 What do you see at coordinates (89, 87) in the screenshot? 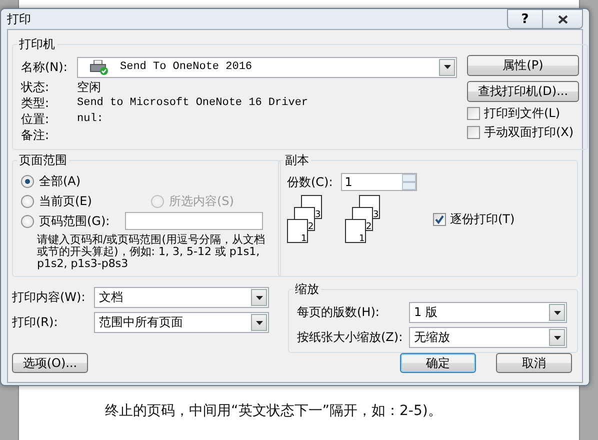
I see `field-value: 空闲` at bounding box center [89, 87].